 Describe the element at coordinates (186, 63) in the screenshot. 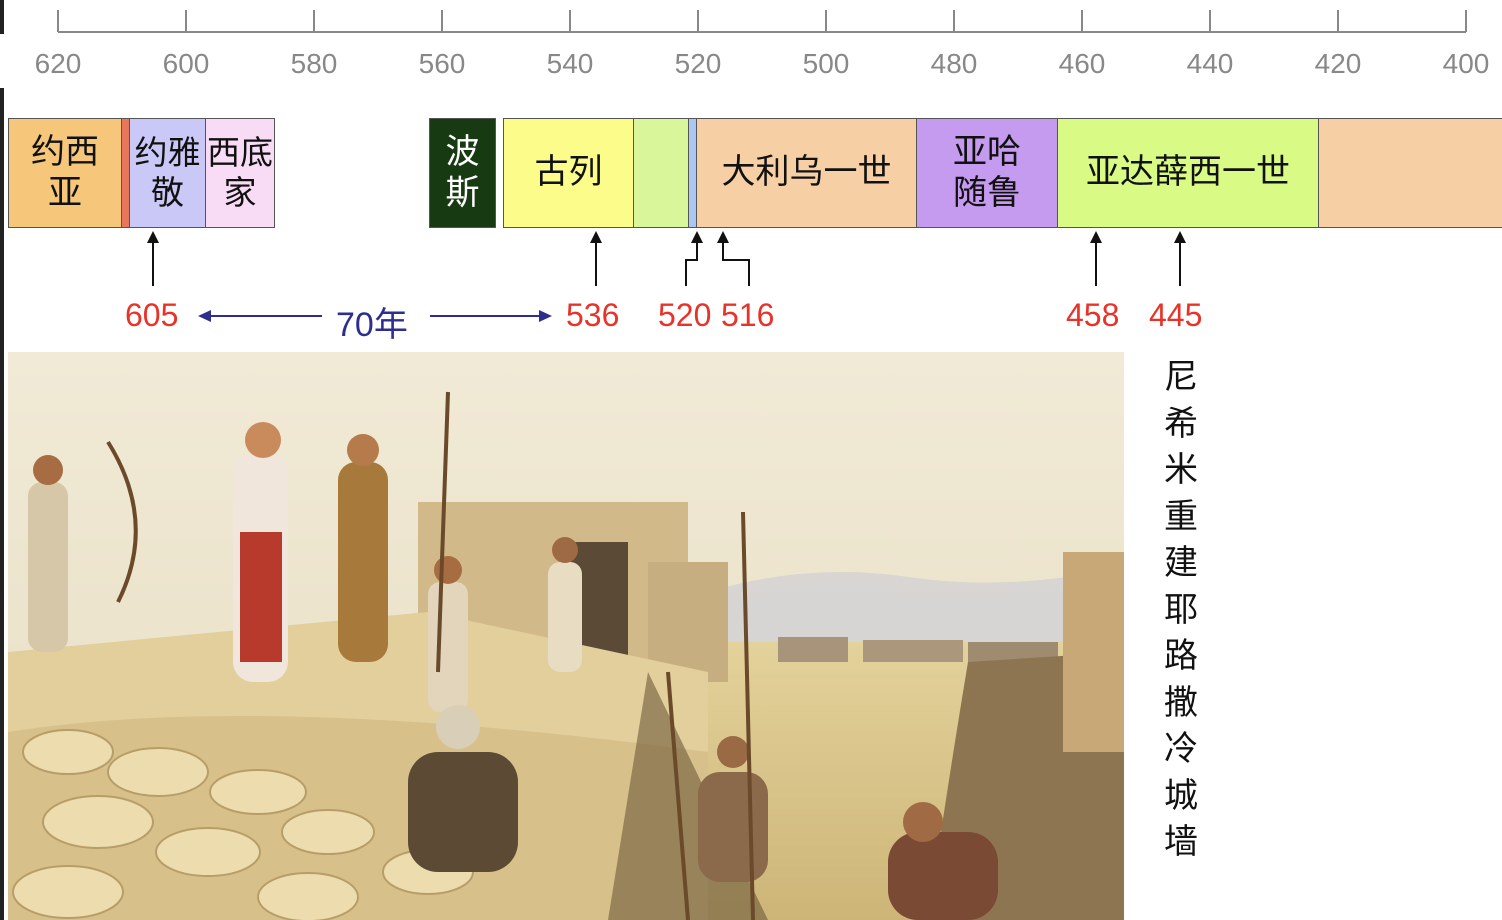

I see `axis-tick-label-600: 600` at that location.